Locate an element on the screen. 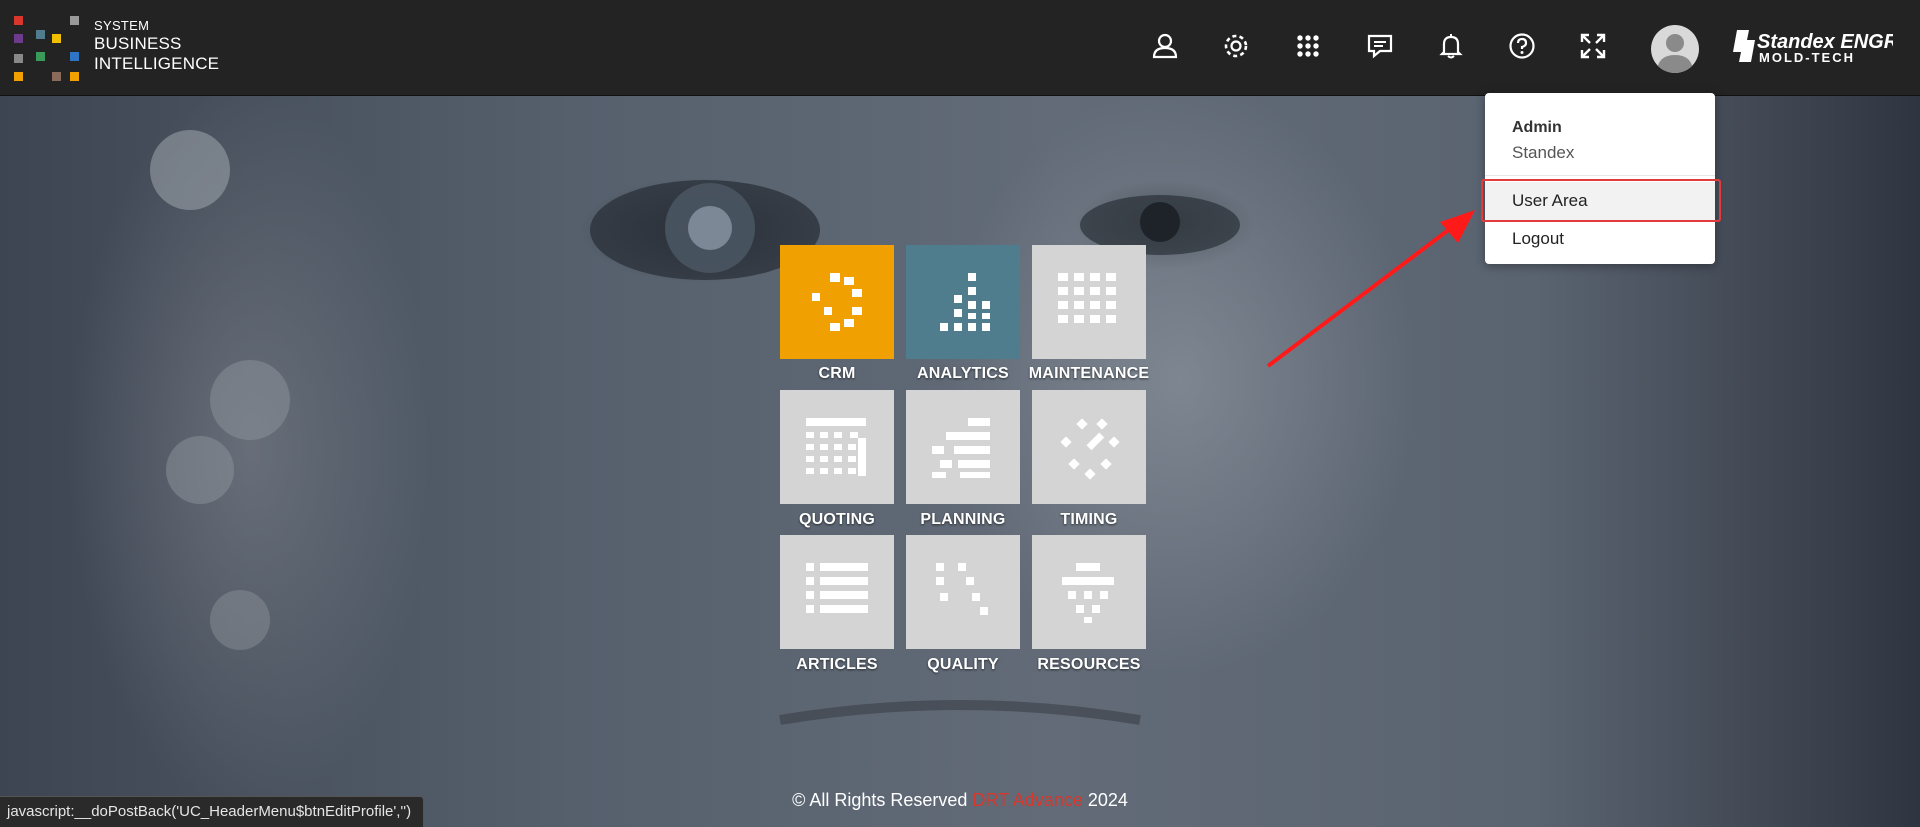  standex-logo-line2: MOLD-TECH is located at coordinates (1807, 57).